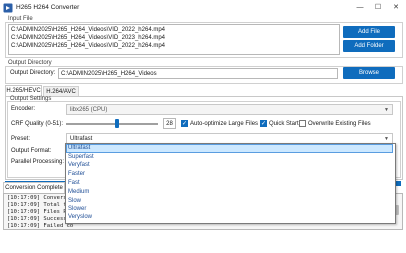  Describe the element at coordinates (77, 209) in the screenshot. I see `preset-option-slower: Slower` at that location.